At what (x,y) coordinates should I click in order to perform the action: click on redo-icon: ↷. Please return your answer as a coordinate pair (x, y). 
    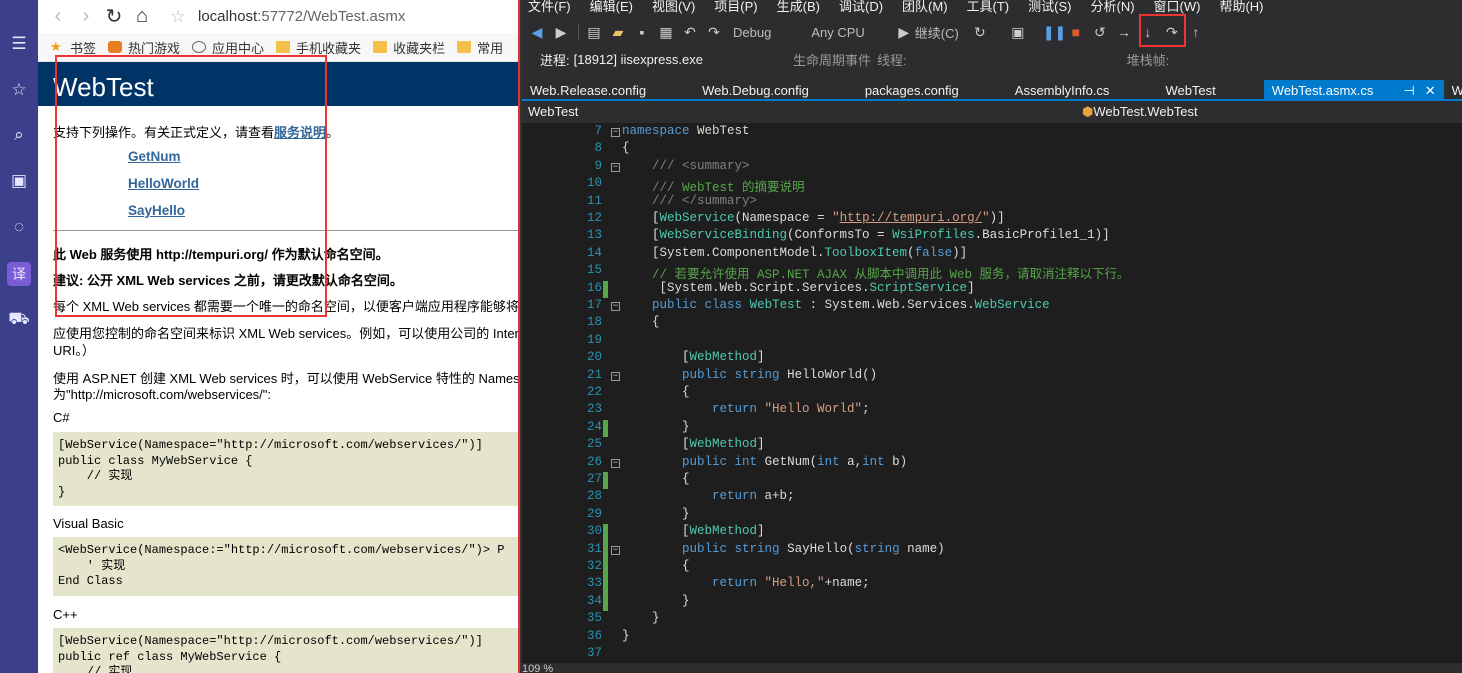
    Looking at the image, I should click on (714, 32).